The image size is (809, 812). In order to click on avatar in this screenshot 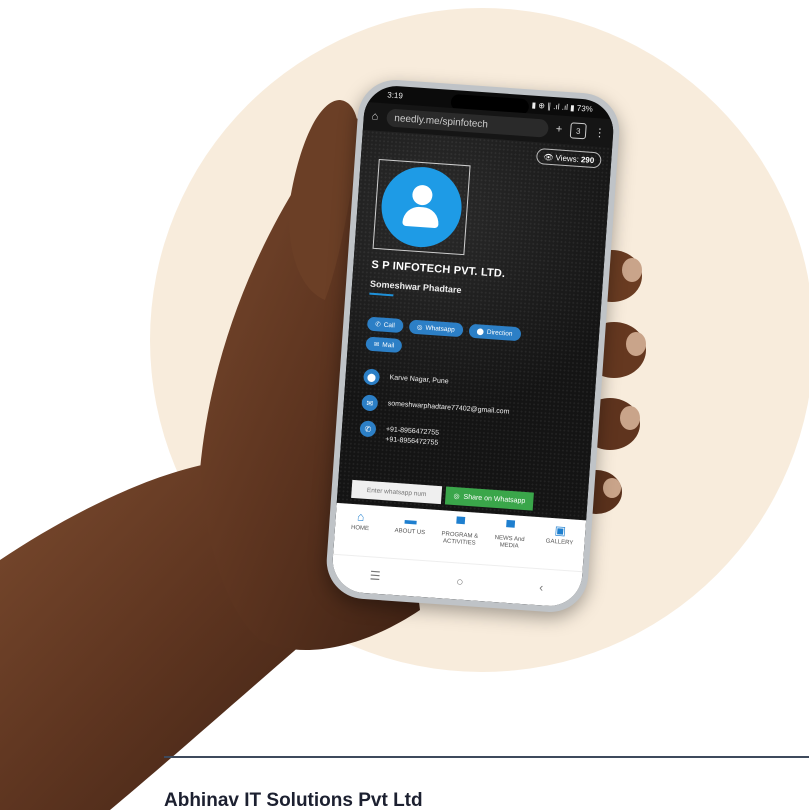, I will do `click(421, 207)`.